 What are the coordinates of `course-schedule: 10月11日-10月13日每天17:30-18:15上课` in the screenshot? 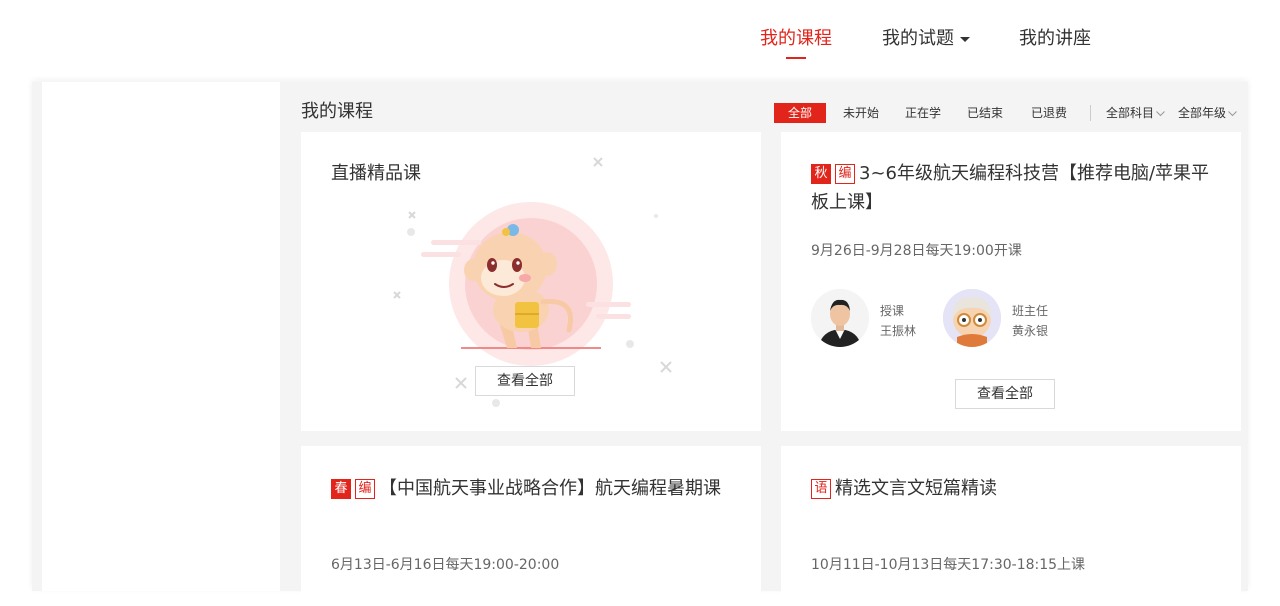 It's located at (948, 565).